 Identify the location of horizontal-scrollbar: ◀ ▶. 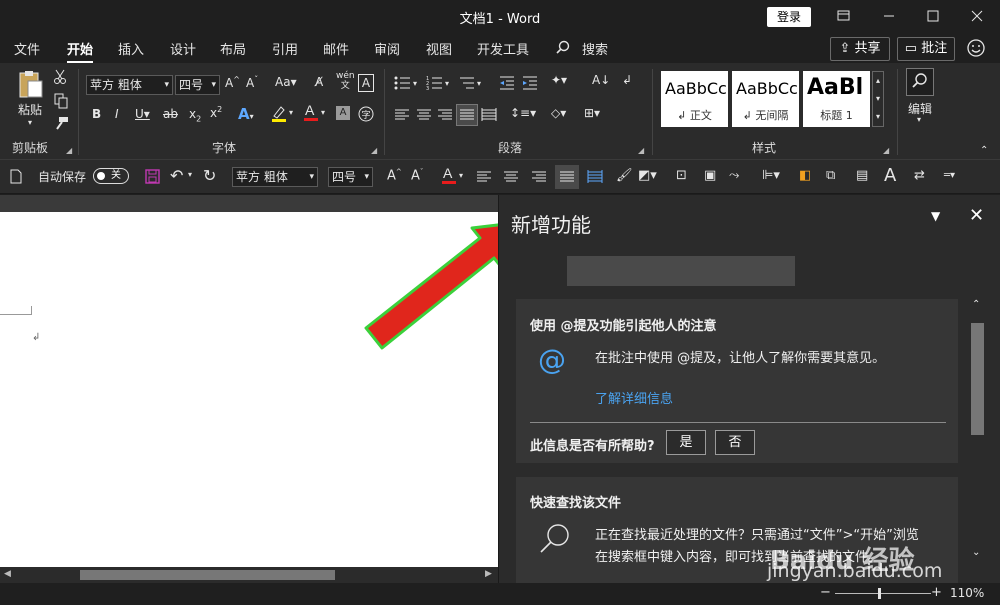
(249, 575).